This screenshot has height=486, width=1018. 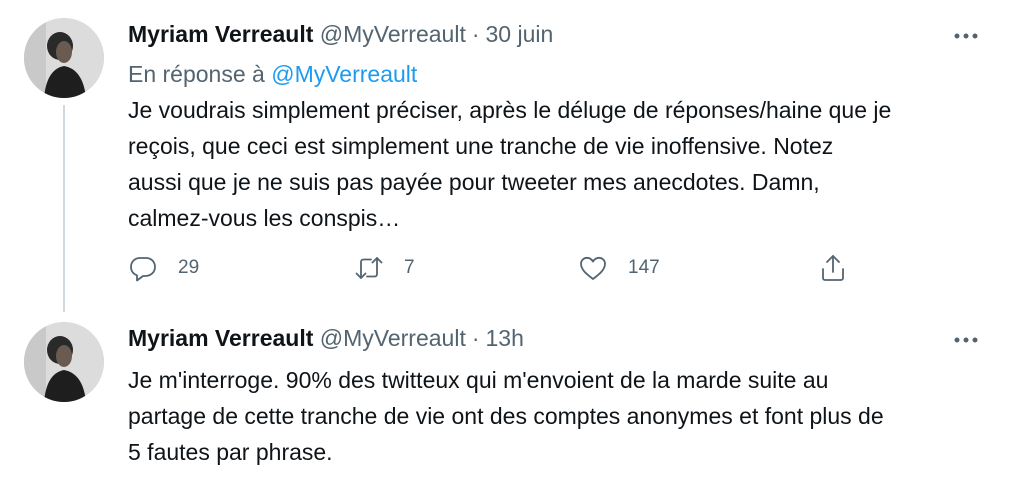 What do you see at coordinates (196, 74) in the screenshot?
I see `reply-prefix: En réponse à` at bounding box center [196, 74].